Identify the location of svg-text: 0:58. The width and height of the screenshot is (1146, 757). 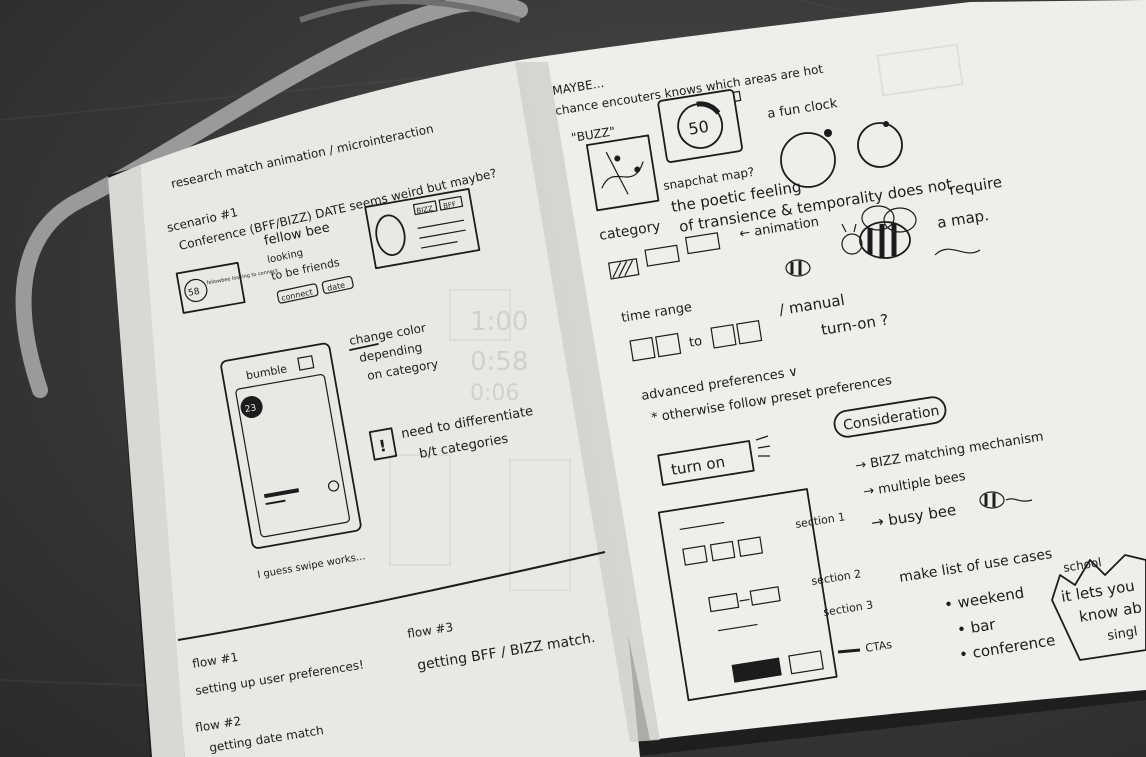
(499, 362).